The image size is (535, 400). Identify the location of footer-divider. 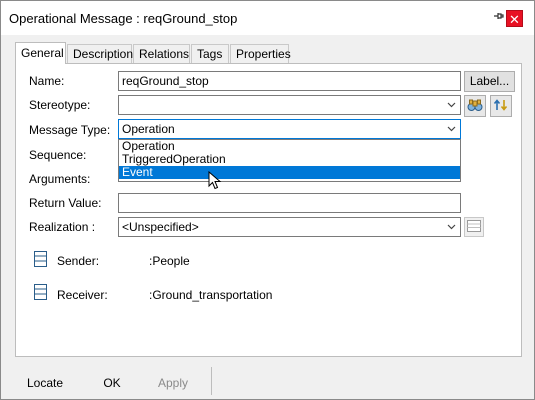
(211, 381).